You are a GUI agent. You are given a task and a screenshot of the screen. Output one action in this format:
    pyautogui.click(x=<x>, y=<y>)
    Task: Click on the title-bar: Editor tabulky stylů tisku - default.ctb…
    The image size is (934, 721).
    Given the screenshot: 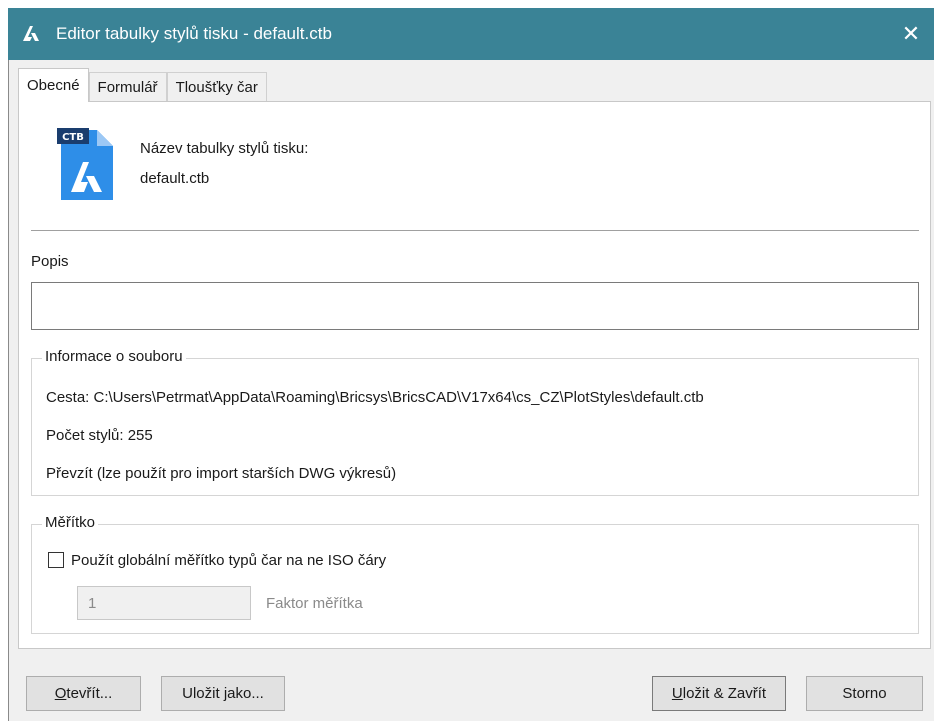 What is the action you would take?
    pyautogui.click(x=471, y=34)
    